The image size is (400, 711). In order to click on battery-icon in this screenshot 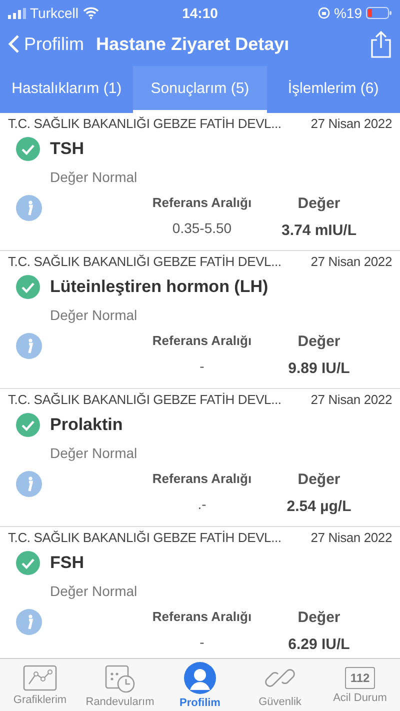, I will do `click(379, 13)`.